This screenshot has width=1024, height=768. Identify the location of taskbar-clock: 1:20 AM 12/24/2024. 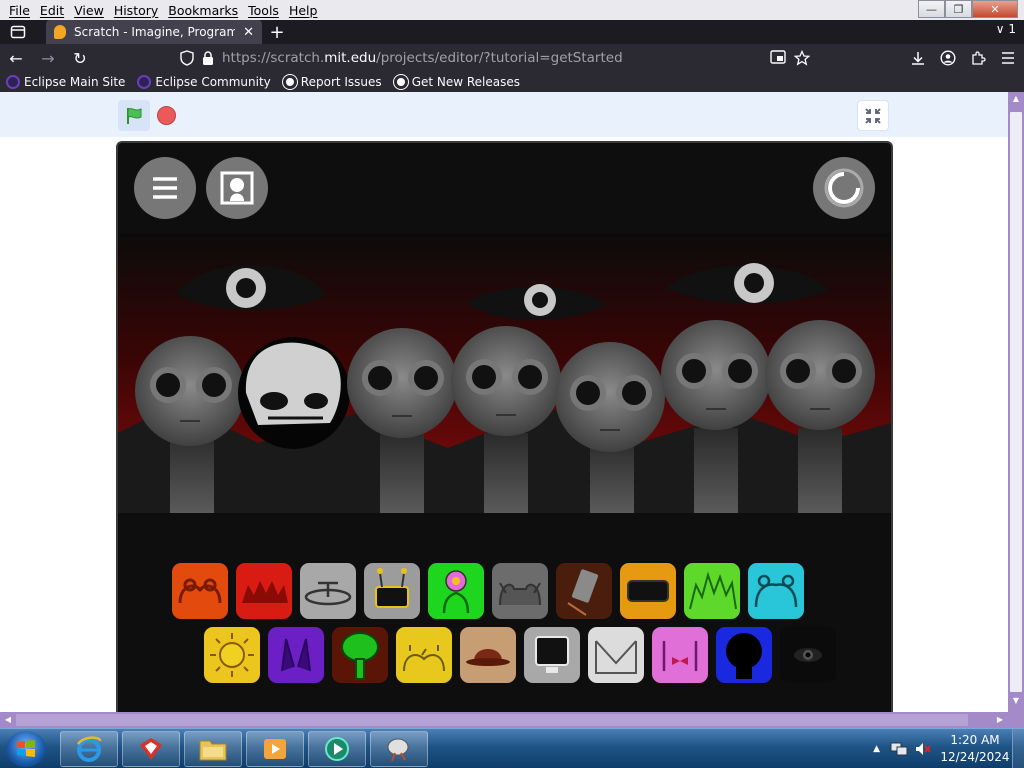
(975, 749).